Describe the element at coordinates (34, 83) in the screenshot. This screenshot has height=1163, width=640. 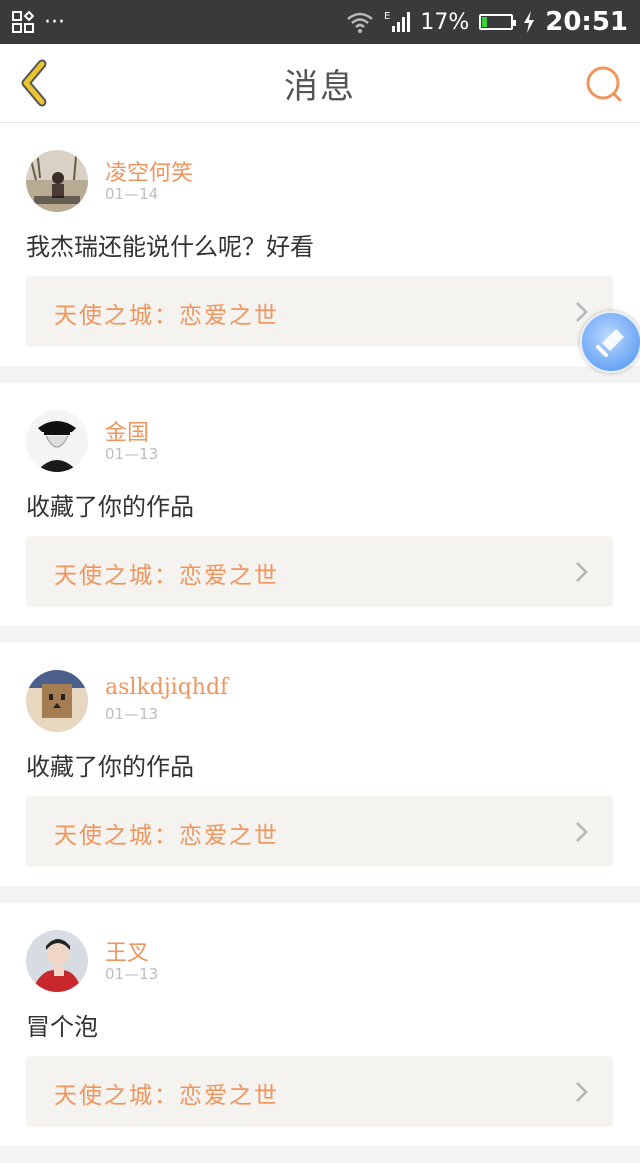
I see `chevron-left-icon` at that location.